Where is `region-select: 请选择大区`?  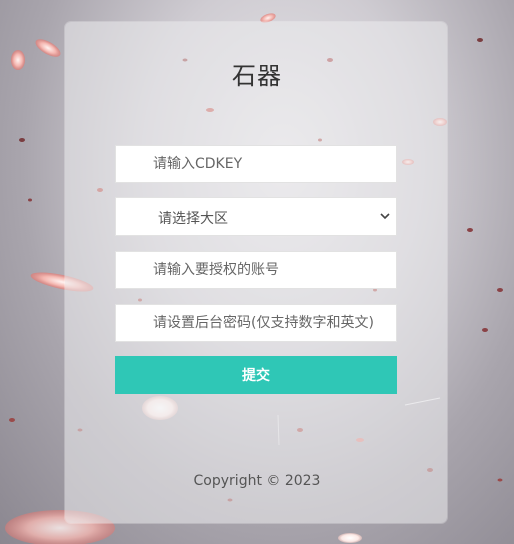 region-select: 请选择大区 is located at coordinates (256, 216).